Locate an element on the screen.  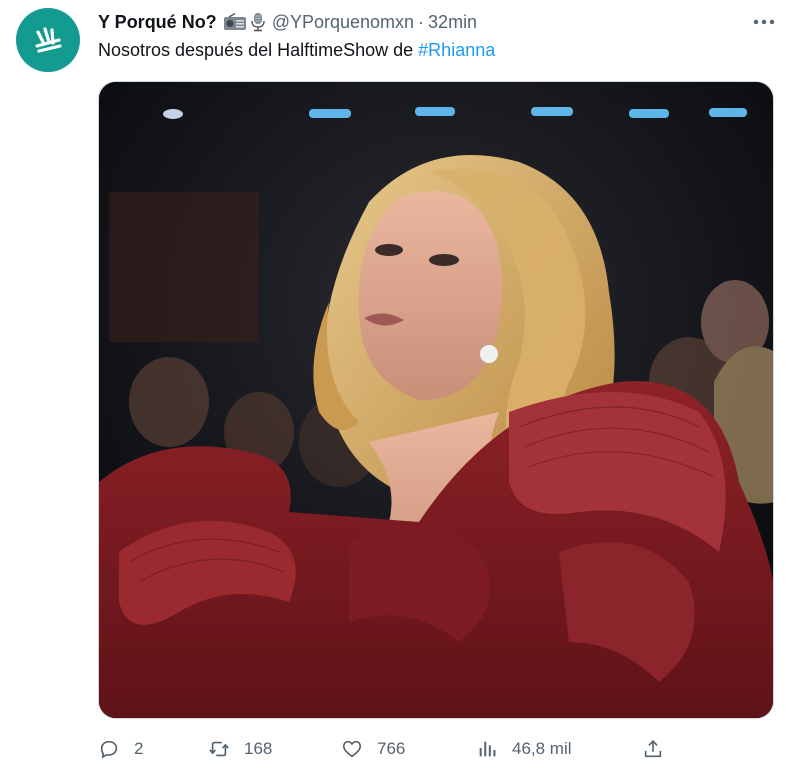
reply-count: 2 is located at coordinates (139, 748).